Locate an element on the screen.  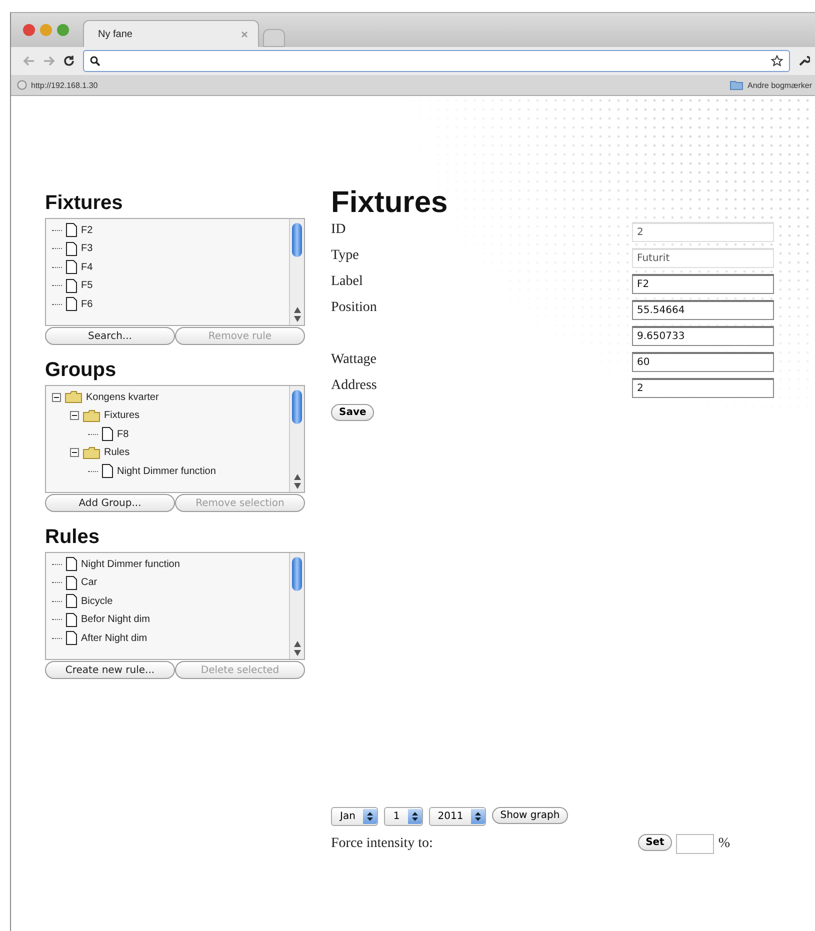
status-url: http://192.168.1.30 is located at coordinates (64, 85).